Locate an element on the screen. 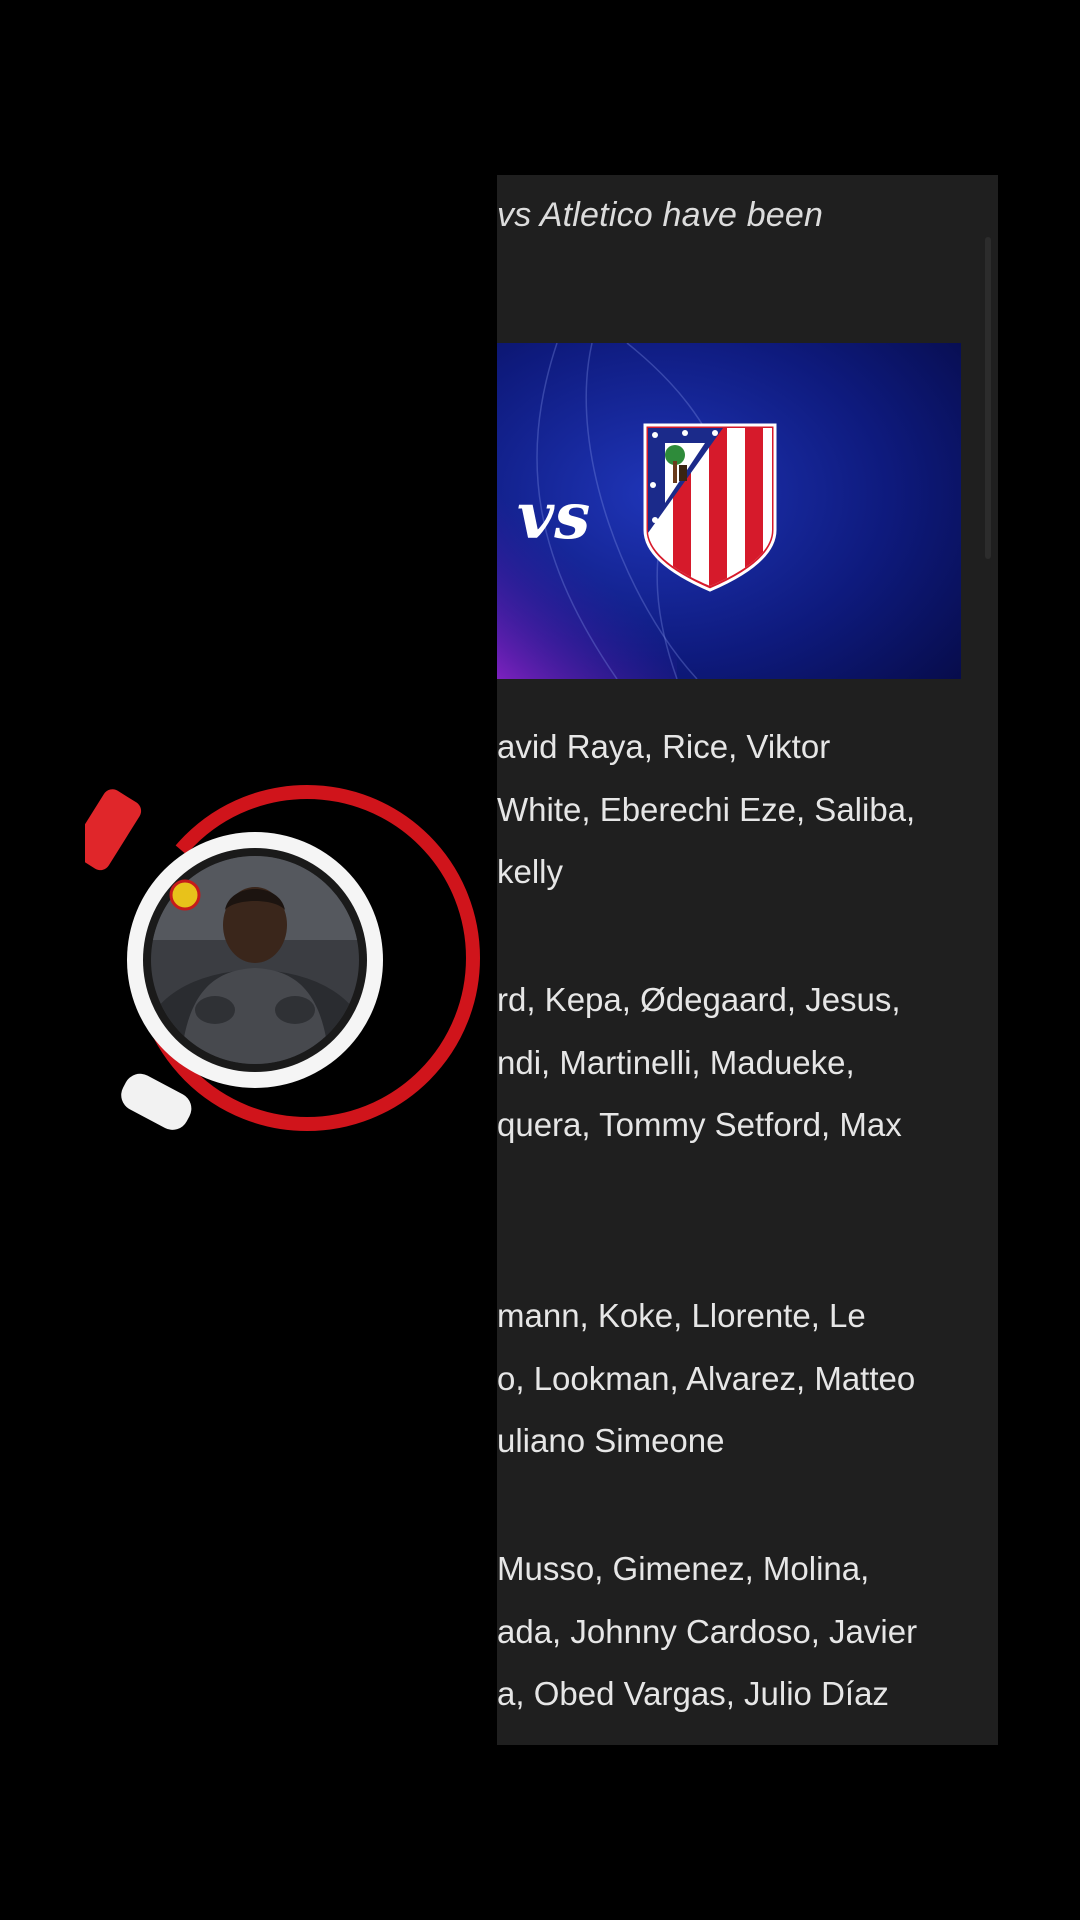  vs-text: vs is located at coordinates (553, 516).